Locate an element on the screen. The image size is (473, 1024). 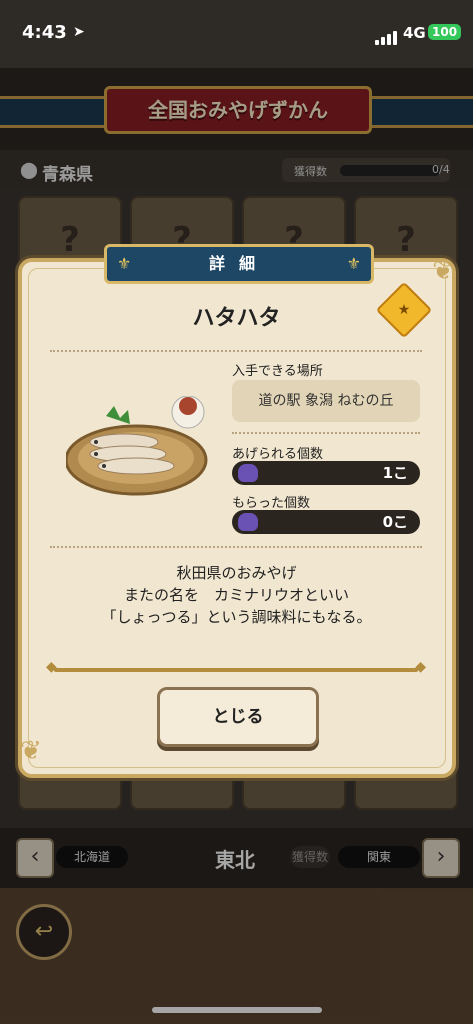
description-line: またの名を カミナリウオといい is located at coordinates (236, 595).